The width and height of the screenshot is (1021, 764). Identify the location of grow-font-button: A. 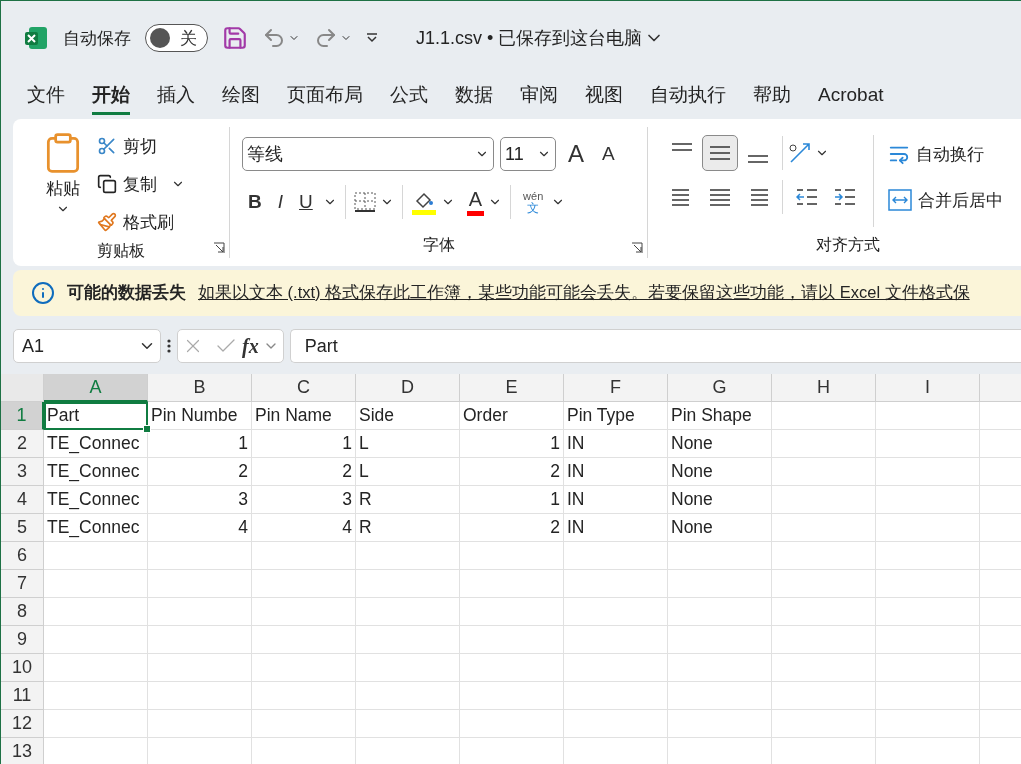
(576, 154).